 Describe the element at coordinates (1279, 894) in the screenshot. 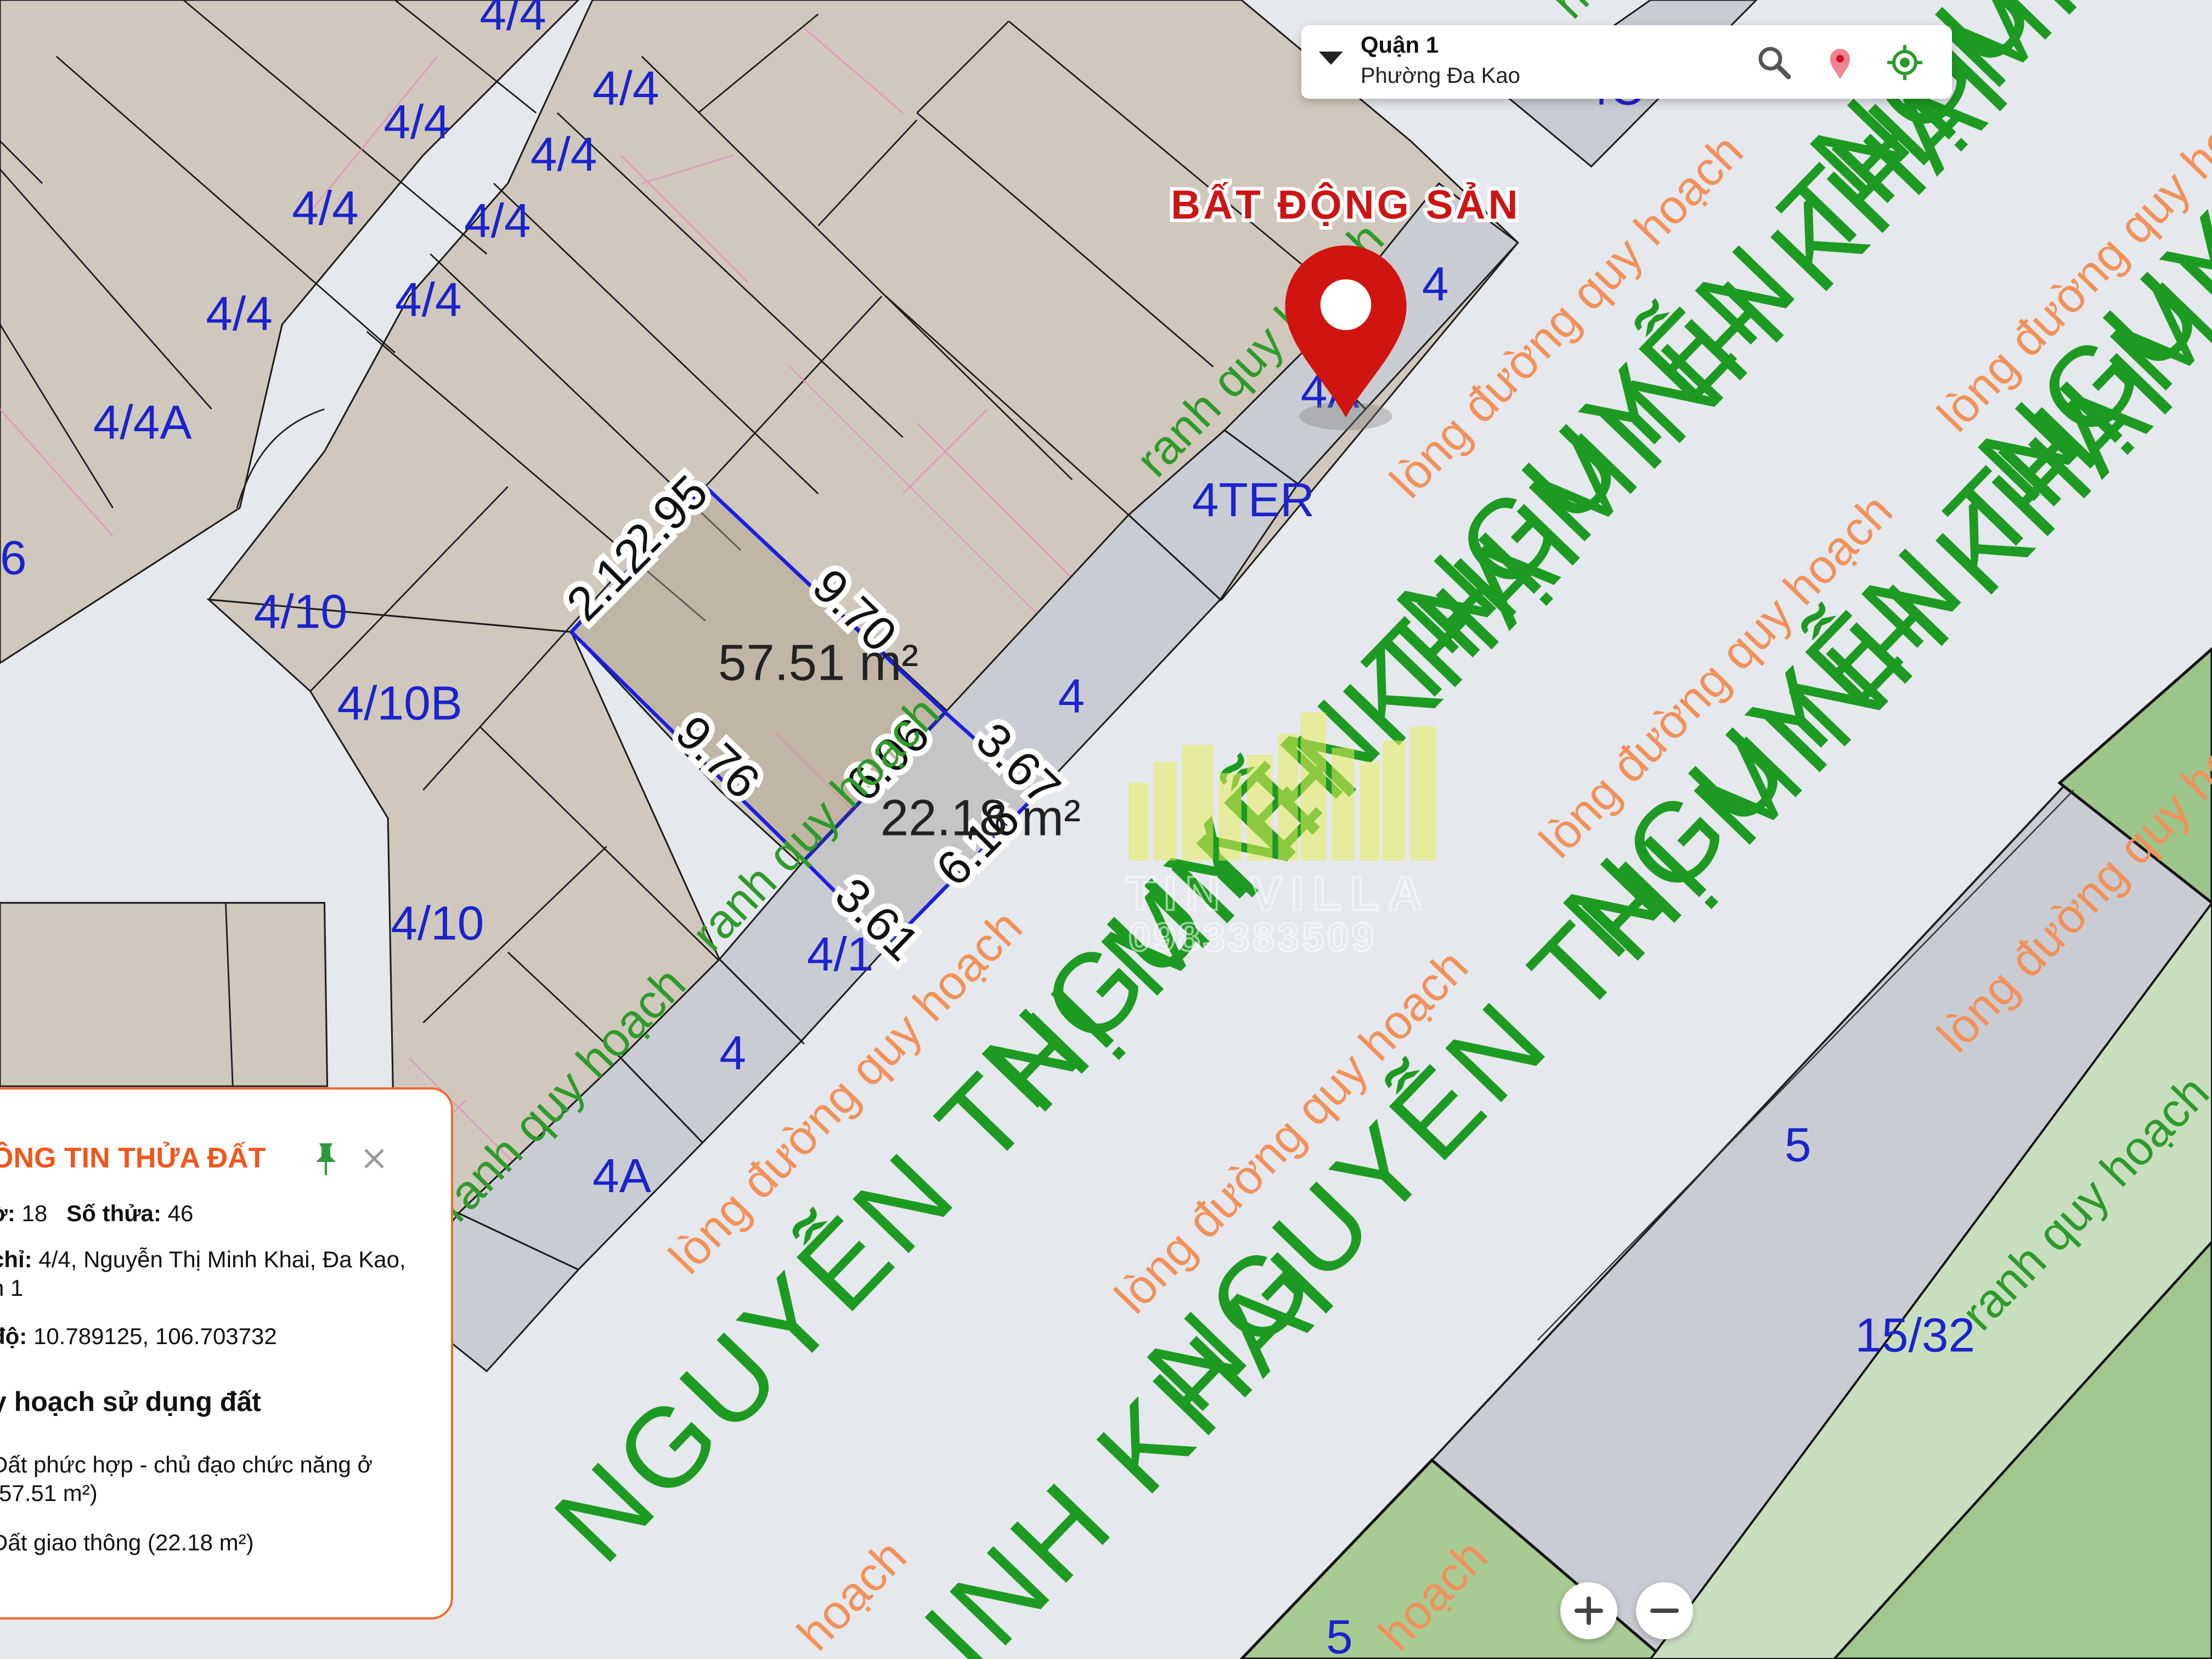

I see `watermark-name: TIN VILLA` at that location.